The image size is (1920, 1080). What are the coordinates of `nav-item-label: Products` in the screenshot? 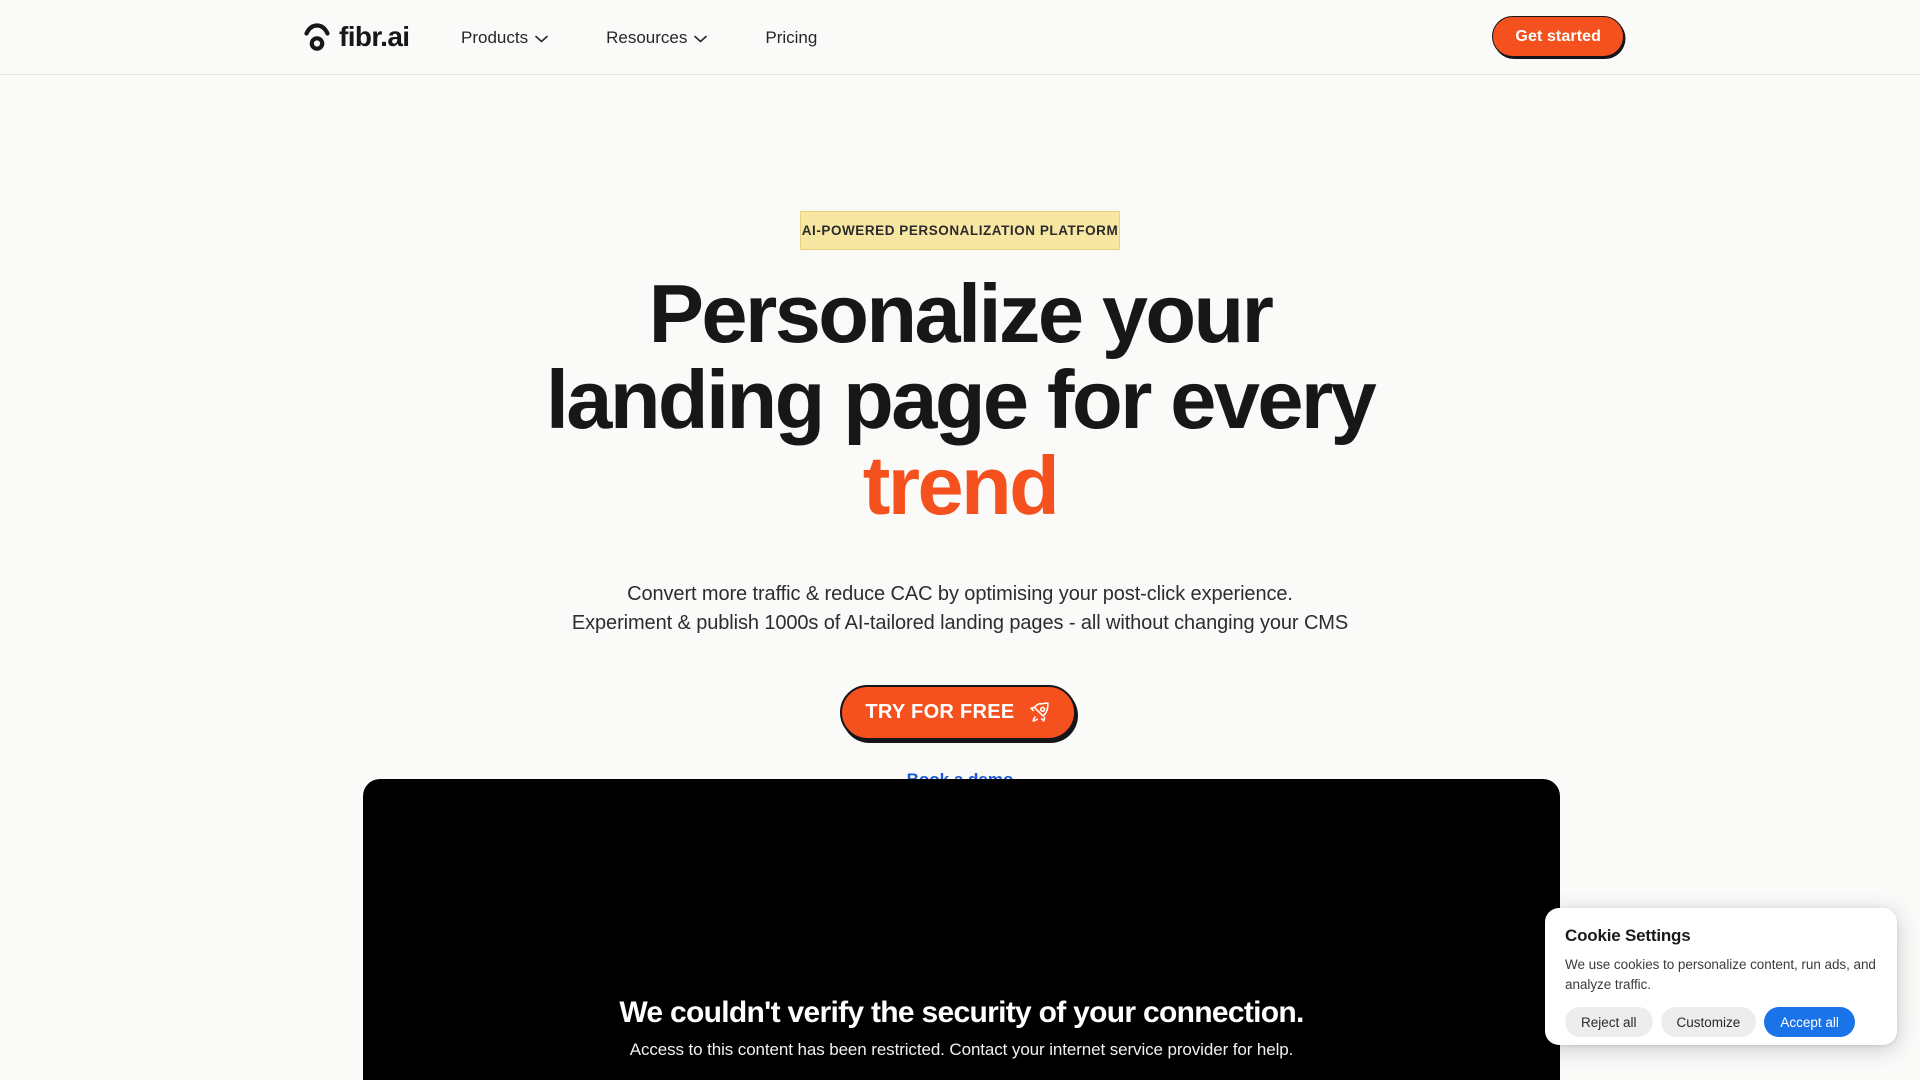 It's located at (495, 37).